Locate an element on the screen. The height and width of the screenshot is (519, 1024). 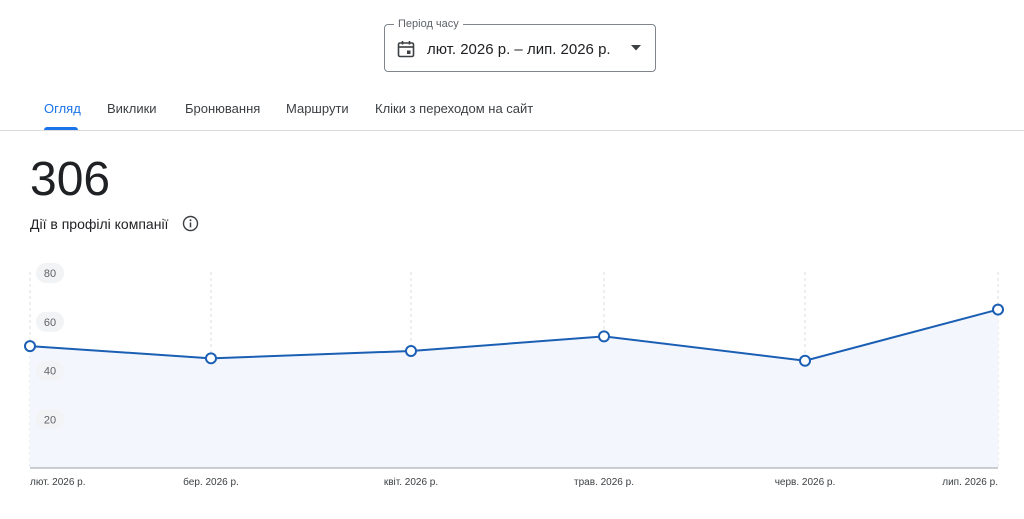
tab-website-clicks: Кліки з переходом на сайт is located at coordinates (454, 108).